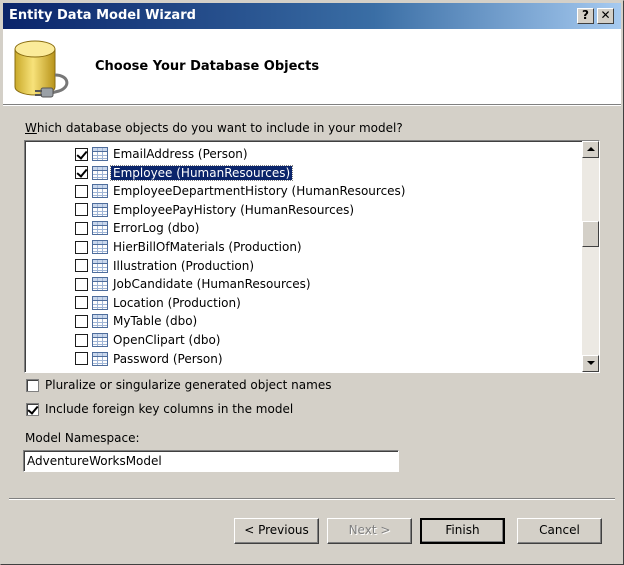  Describe the element at coordinates (184, 265) in the screenshot. I see `item-label: Illustration (Production)` at that location.